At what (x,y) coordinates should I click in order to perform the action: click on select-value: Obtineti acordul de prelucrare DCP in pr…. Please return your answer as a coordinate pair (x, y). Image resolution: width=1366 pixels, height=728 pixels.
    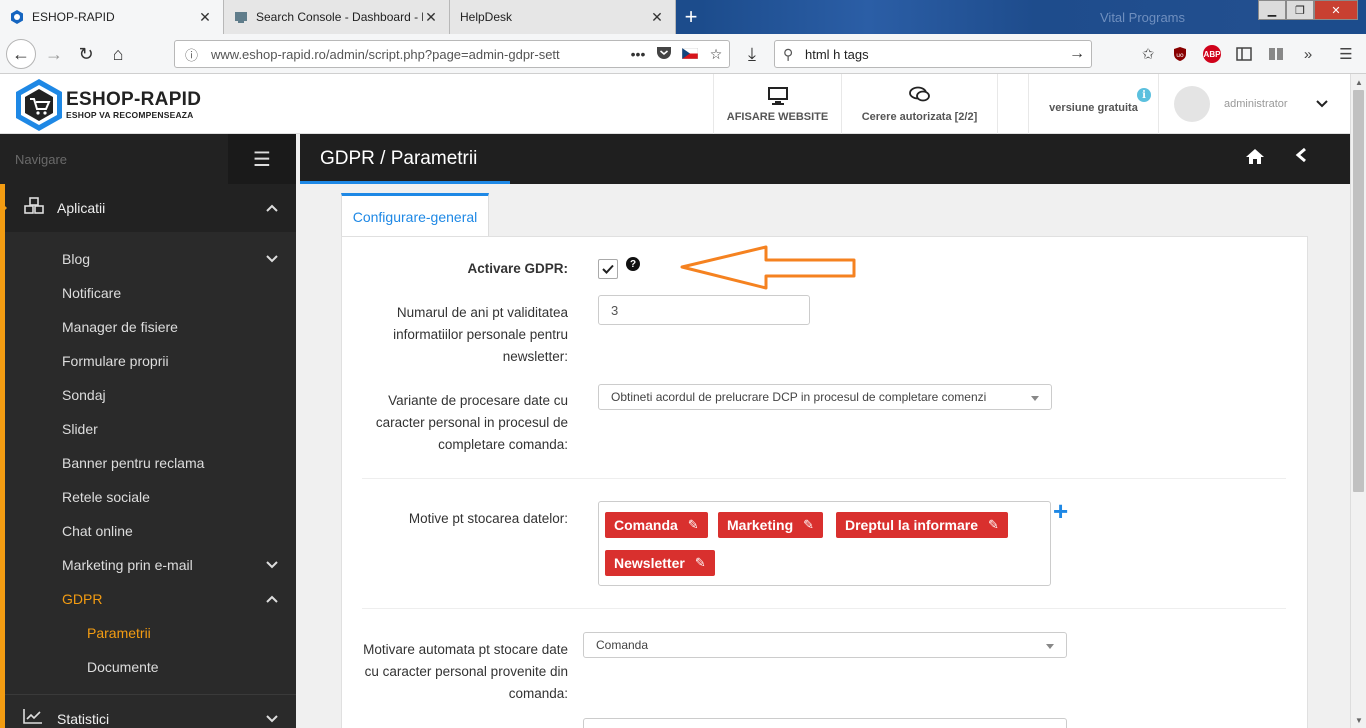
    Looking at the image, I should click on (799, 397).